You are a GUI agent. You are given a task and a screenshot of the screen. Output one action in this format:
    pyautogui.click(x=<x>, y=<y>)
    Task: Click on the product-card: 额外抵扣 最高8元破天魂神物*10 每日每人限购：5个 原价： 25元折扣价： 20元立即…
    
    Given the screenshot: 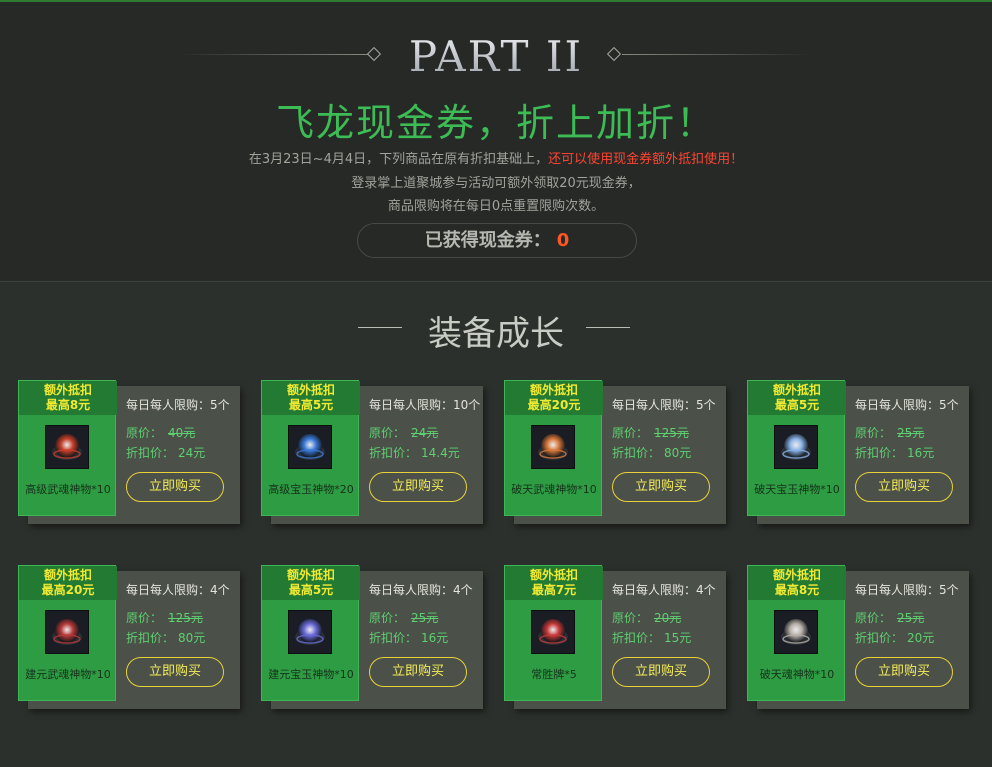 What is the action you would take?
    pyautogui.click(x=858, y=637)
    